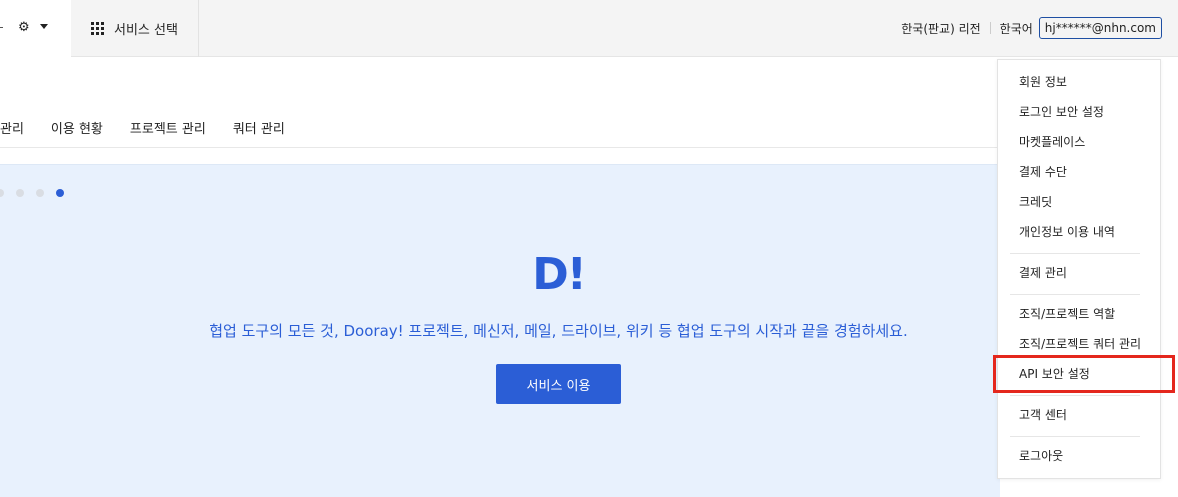 The width and height of the screenshot is (1178, 497). I want to click on org-selector: ⚙, so click(35, 28).